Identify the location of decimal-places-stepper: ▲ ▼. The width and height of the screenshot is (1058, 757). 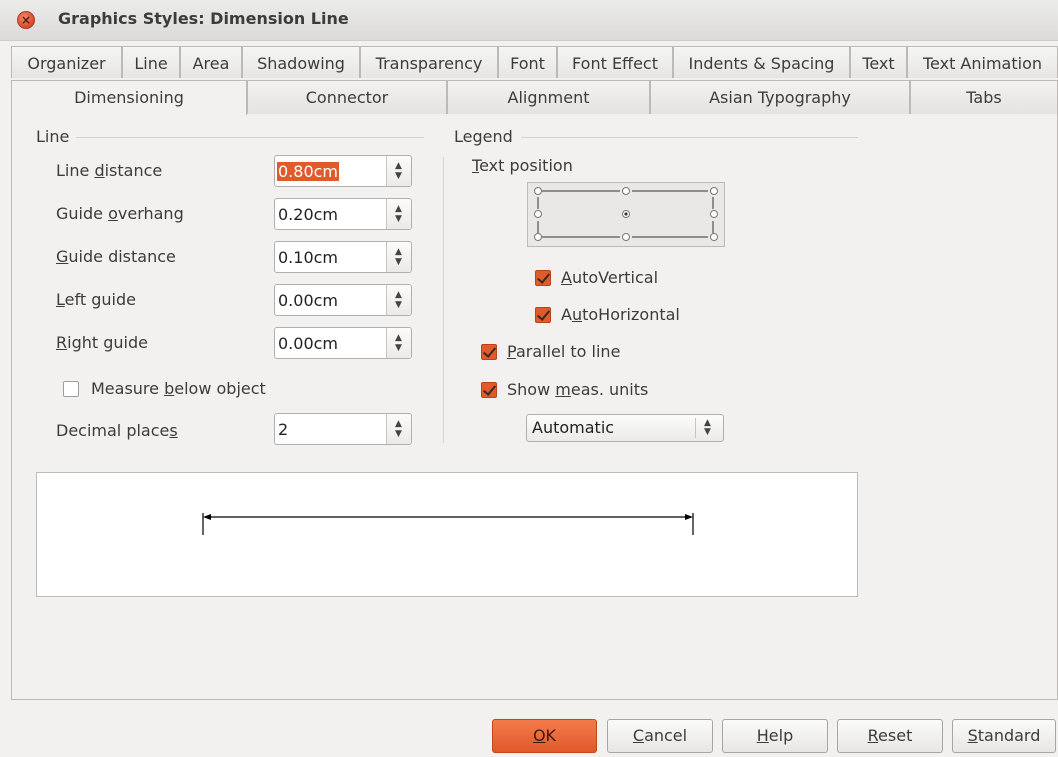
(398, 429).